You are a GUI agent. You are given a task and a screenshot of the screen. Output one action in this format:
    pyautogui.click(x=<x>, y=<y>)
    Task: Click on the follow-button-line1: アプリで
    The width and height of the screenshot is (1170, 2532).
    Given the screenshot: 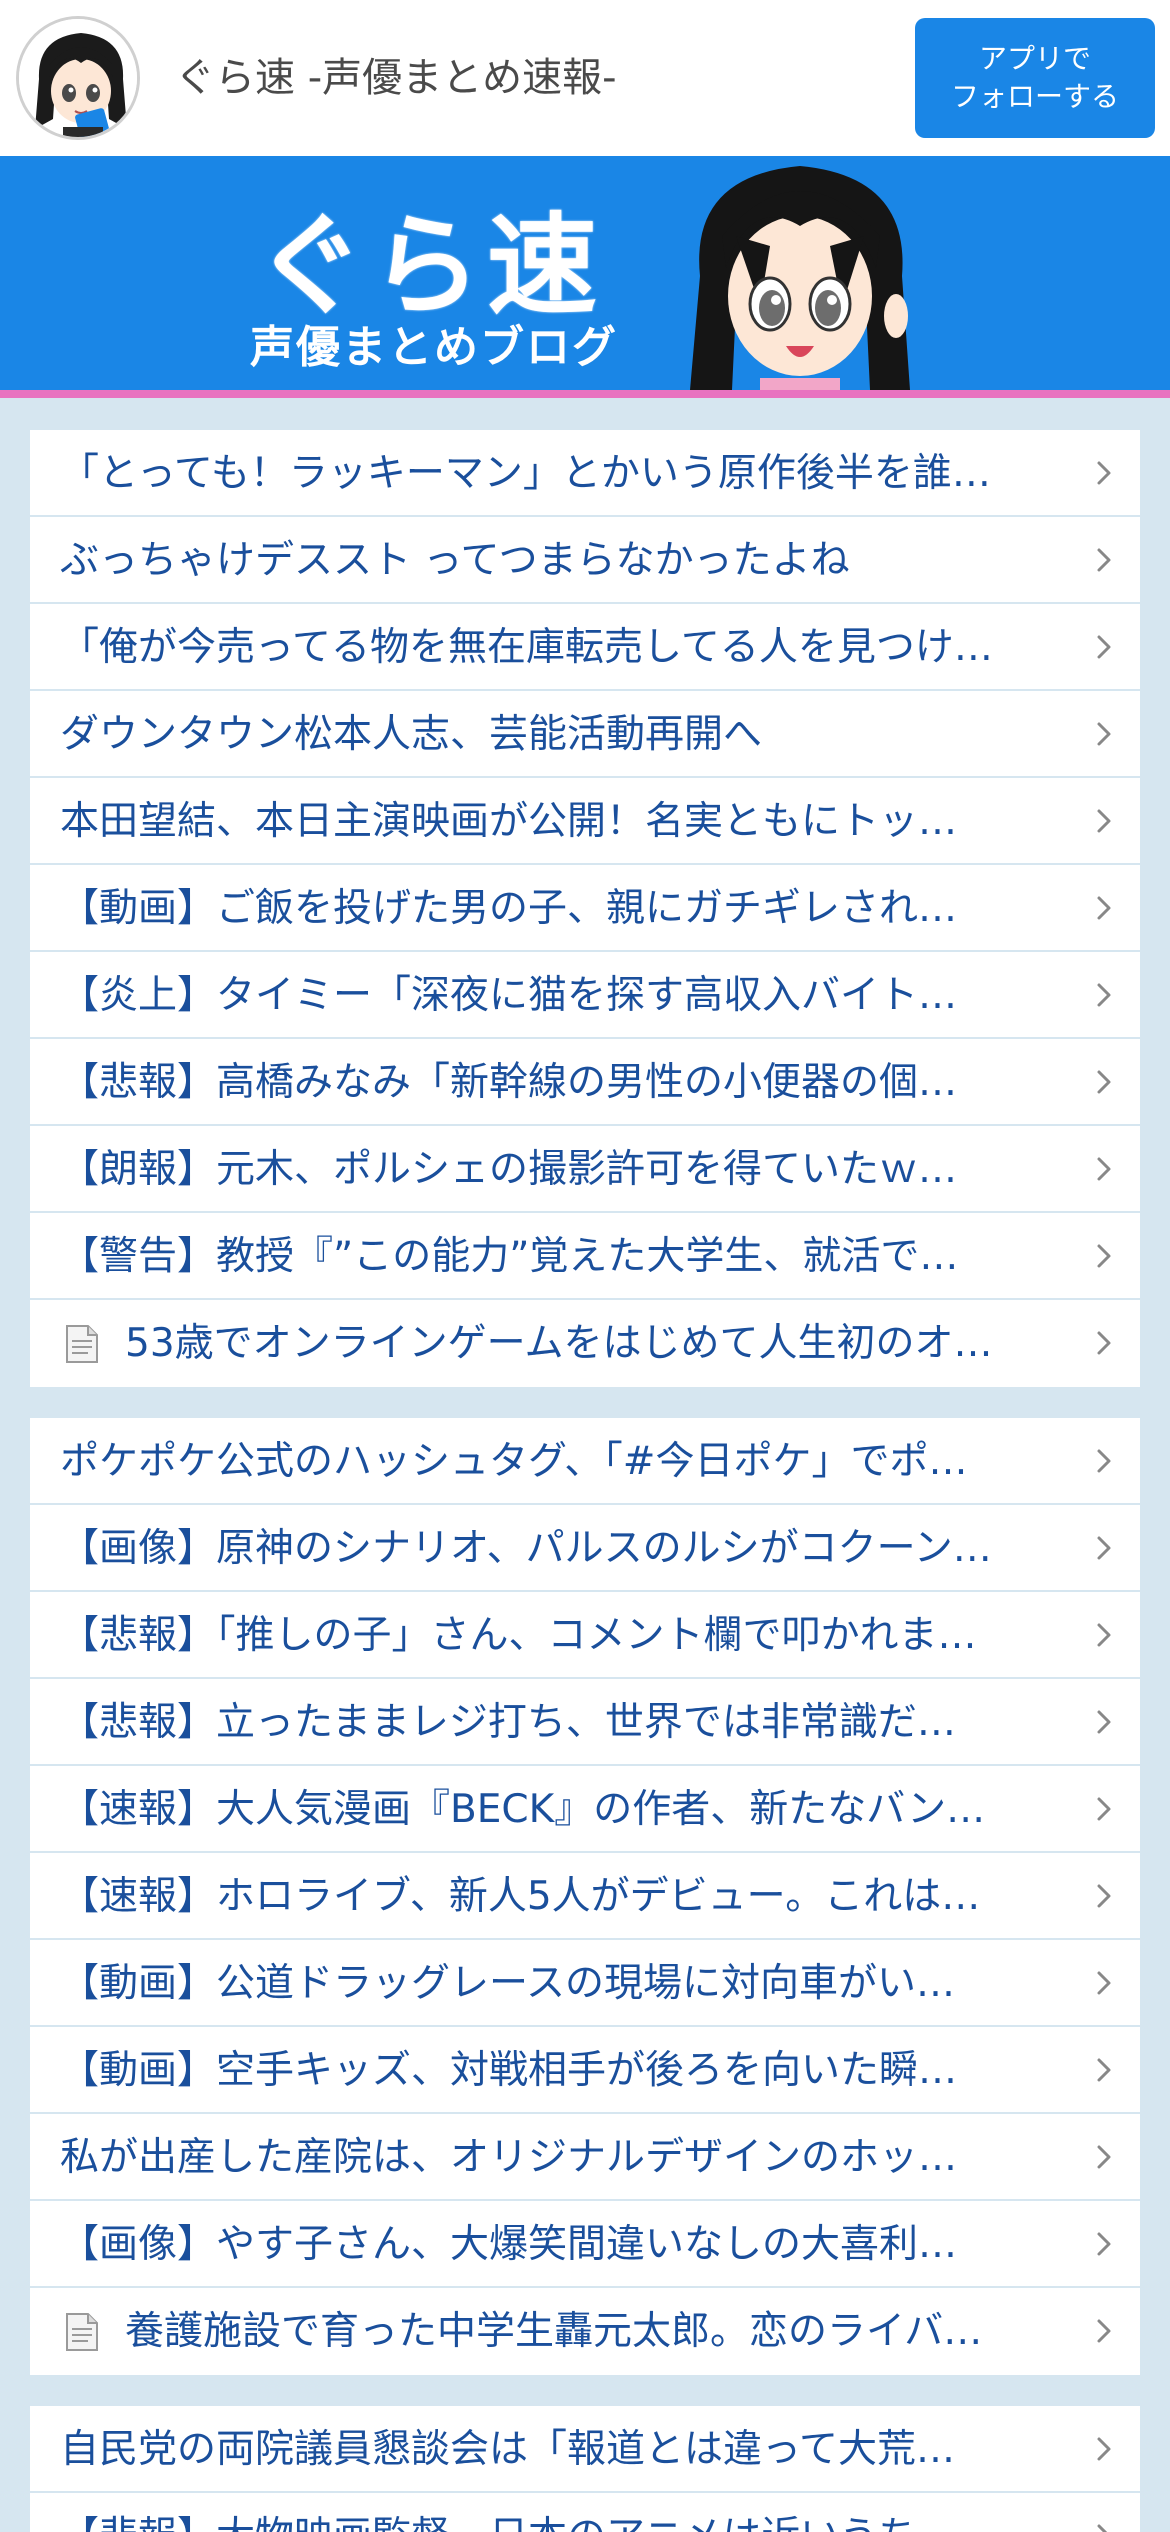 What is the action you would take?
    pyautogui.click(x=1034, y=58)
    